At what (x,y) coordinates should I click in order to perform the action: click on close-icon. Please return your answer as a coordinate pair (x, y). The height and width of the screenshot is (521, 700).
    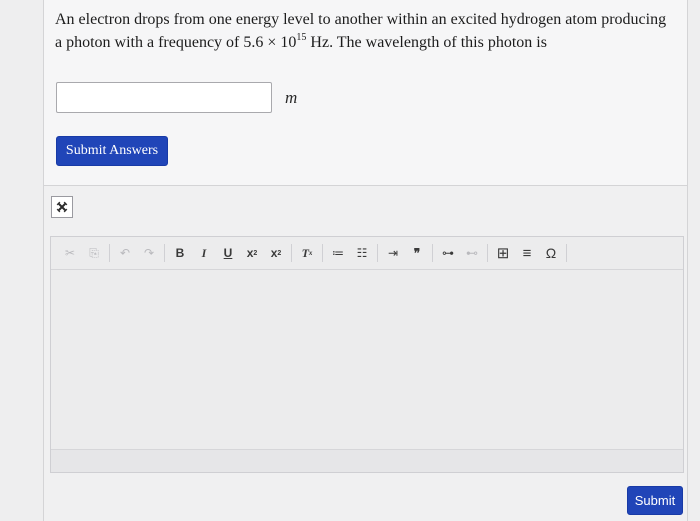
    Looking at the image, I should click on (62, 207).